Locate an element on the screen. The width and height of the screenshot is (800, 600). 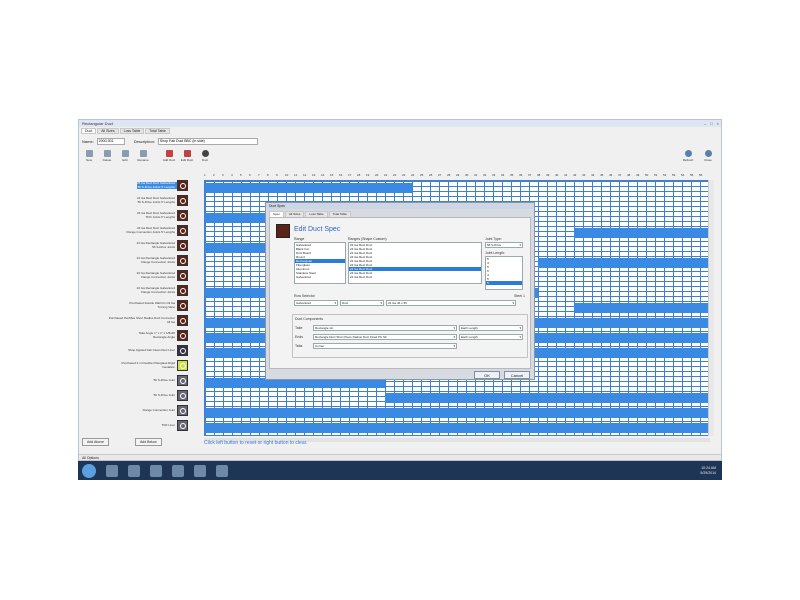
take-select: Rectangle 1in is located at coordinates (385, 328).